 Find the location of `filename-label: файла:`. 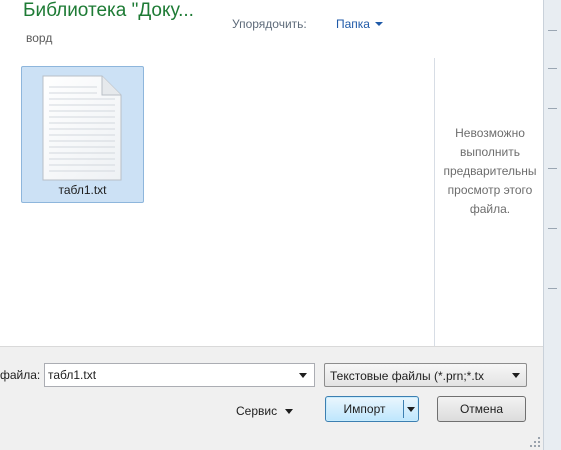

filename-label: файла: is located at coordinates (20, 375).